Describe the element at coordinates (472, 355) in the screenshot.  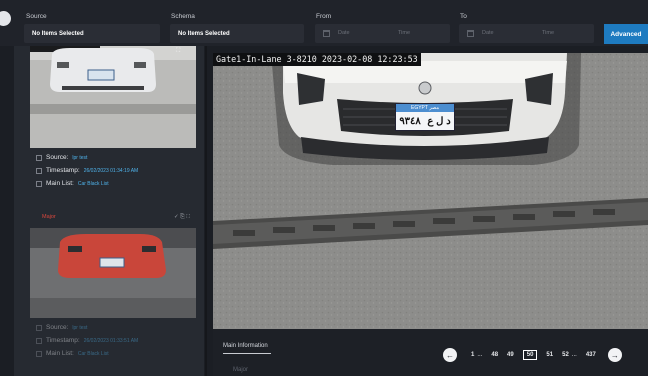
I see `page-1: 1` at that location.